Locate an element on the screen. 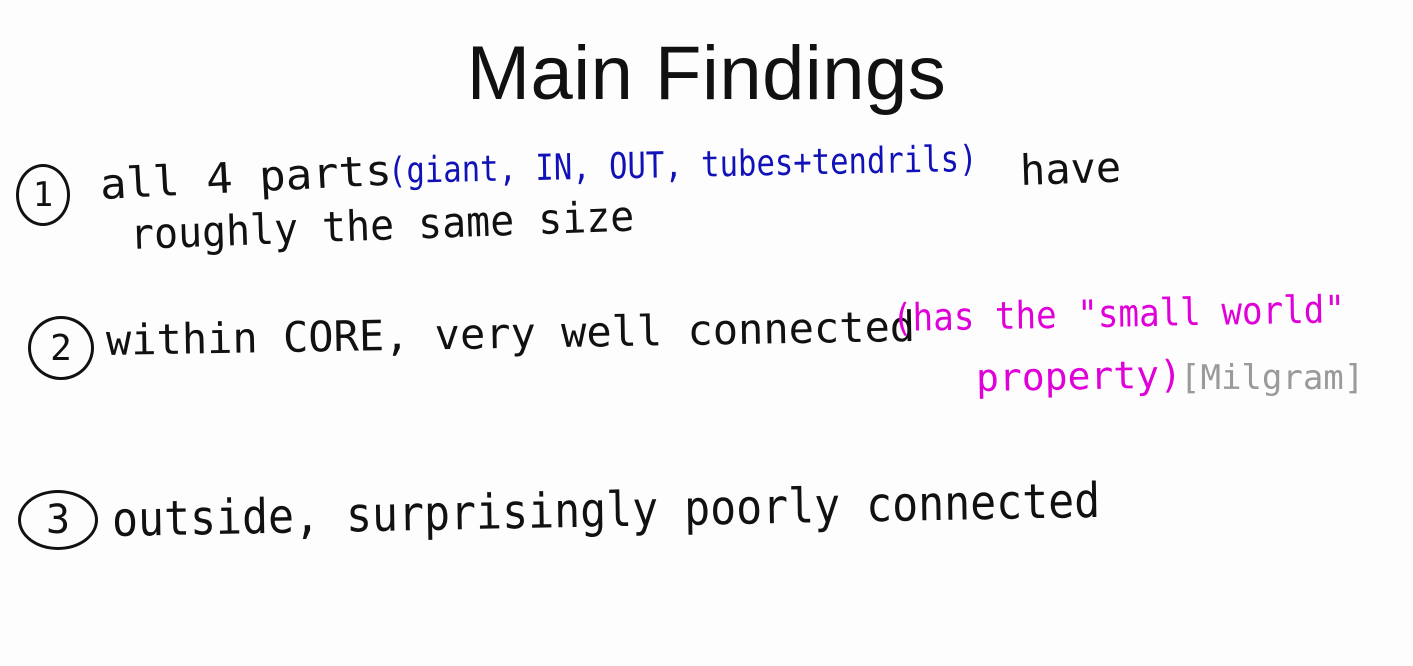 This screenshot has width=1413, height=666. finding-1-number-text: 1 is located at coordinates (43, 195).